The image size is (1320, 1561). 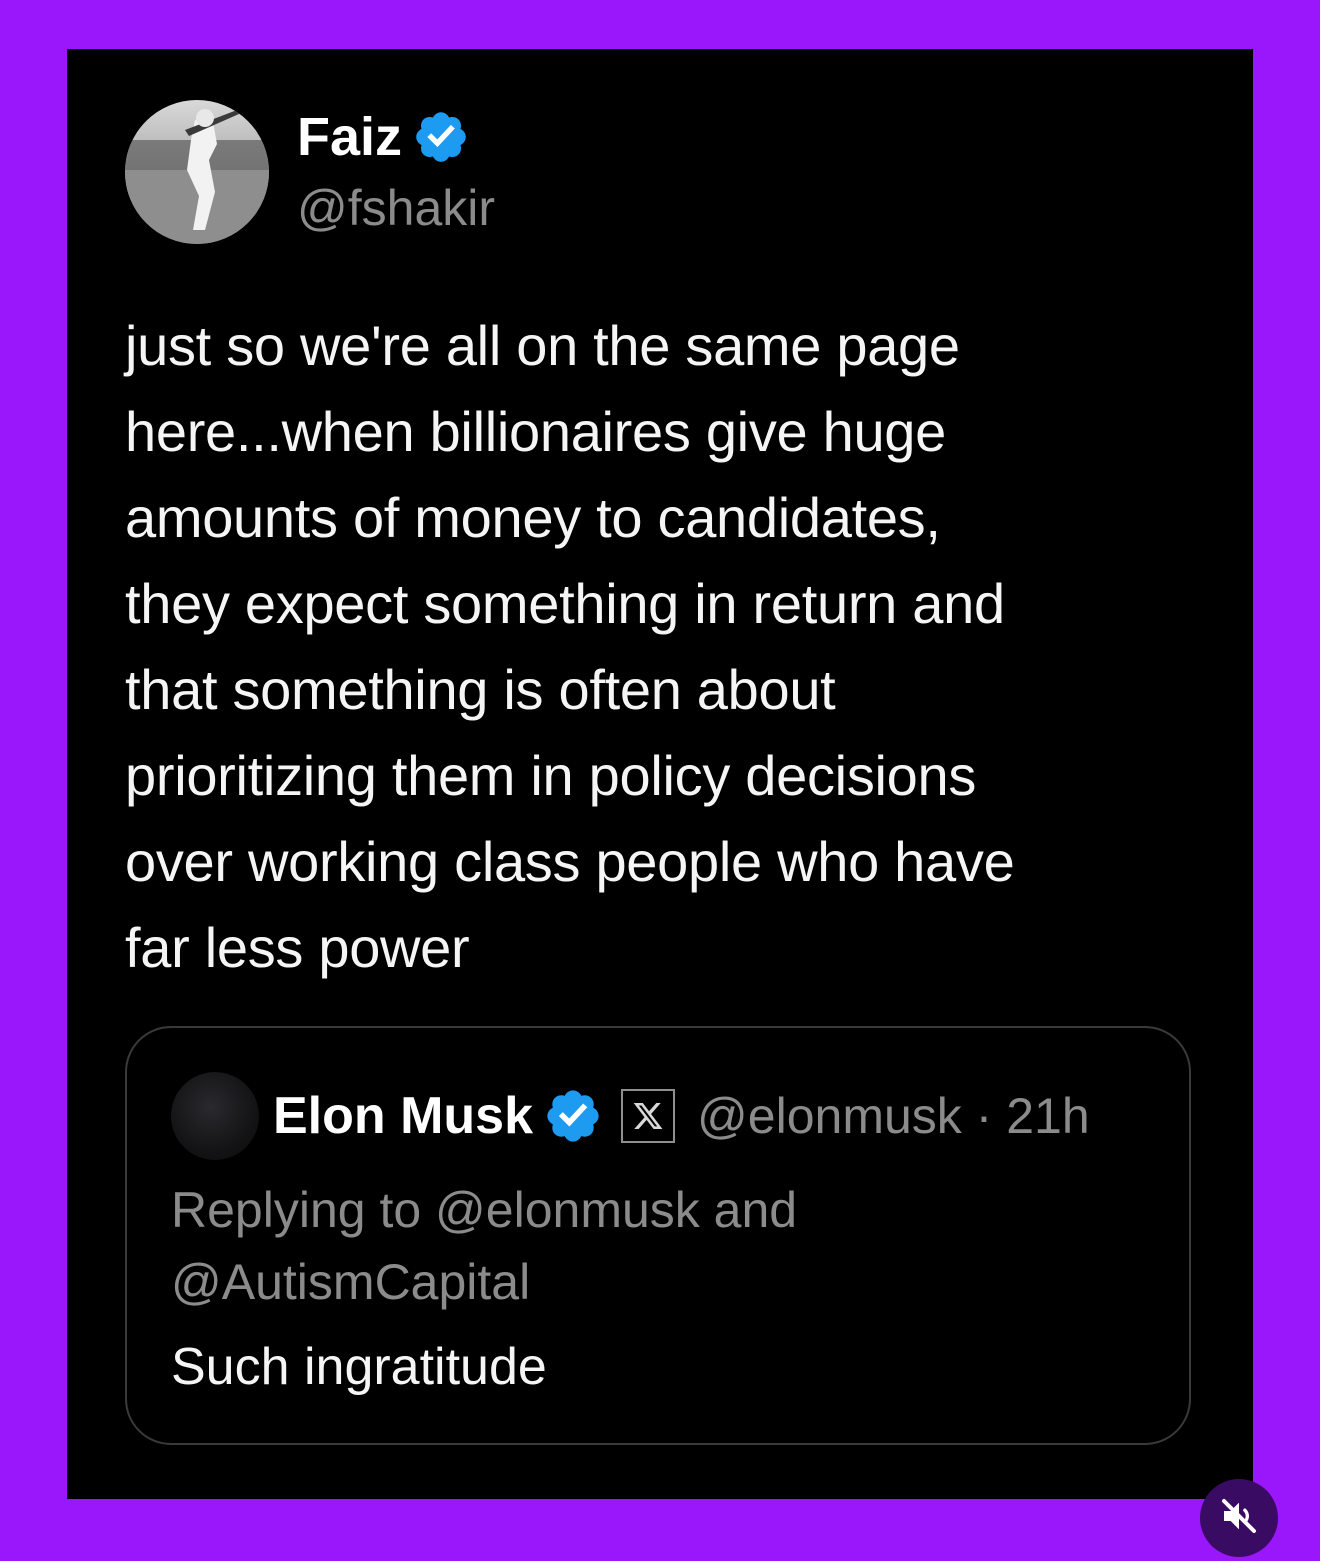 I want to click on quoted-author-avatar, so click(x=215, y=1116).